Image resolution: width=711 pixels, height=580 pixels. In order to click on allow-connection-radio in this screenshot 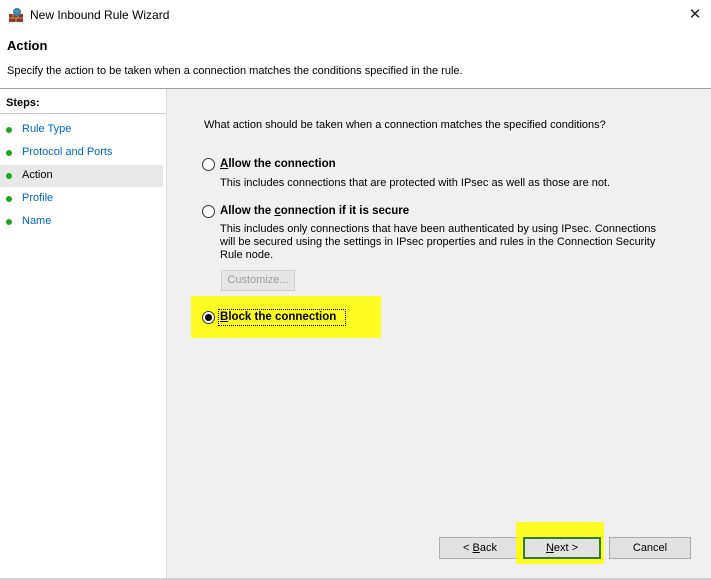, I will do `click(208, 164)`.